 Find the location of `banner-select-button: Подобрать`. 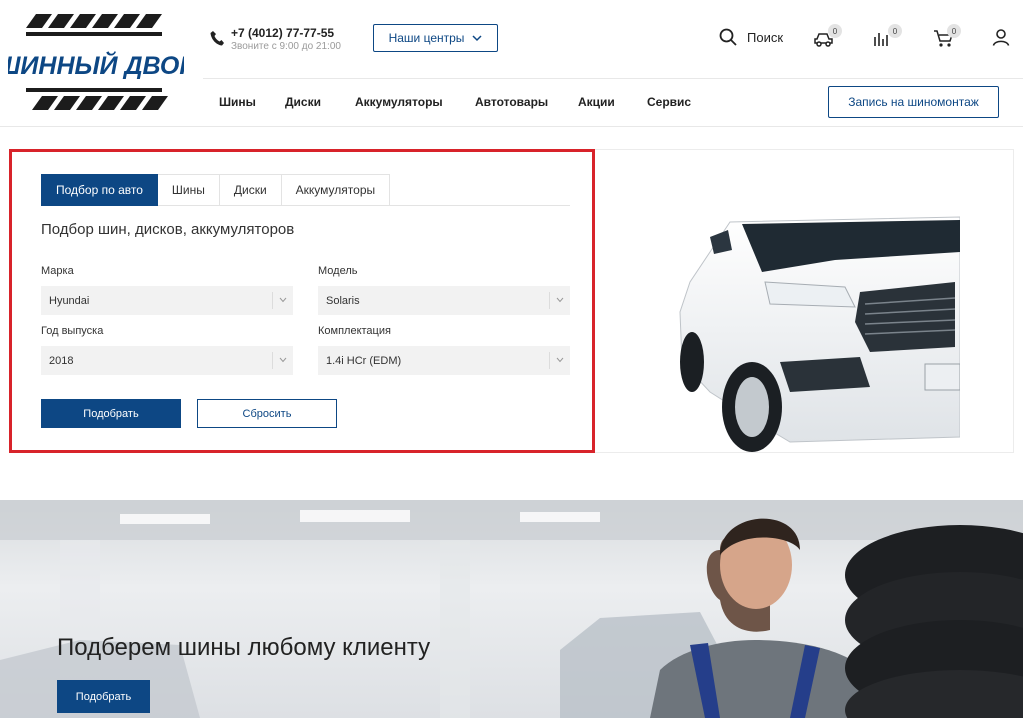

banner-select-button: Подобрать is located at coordinates (103, 696).